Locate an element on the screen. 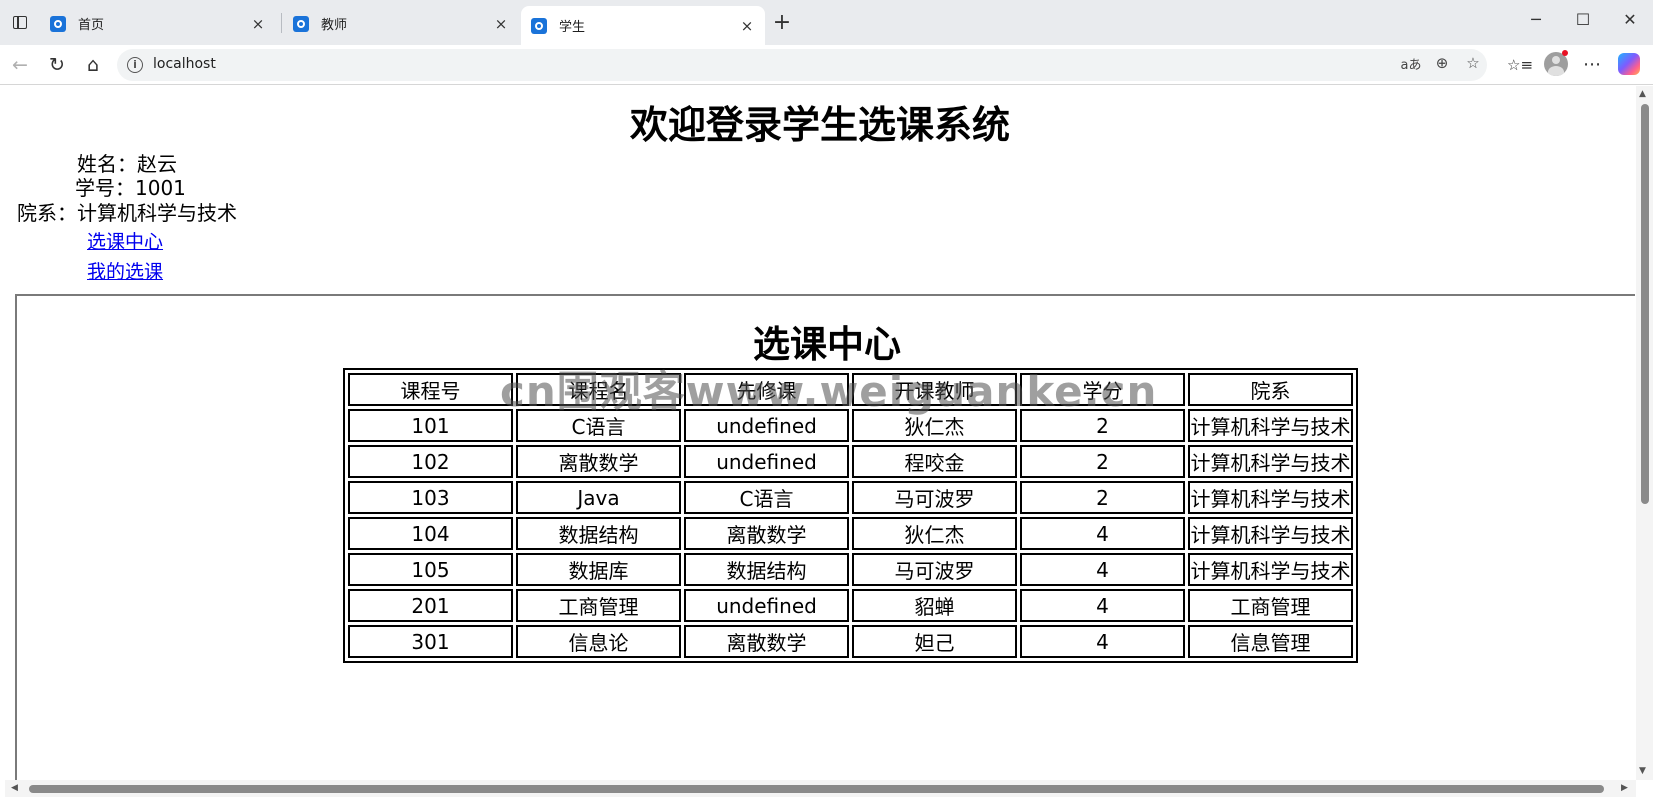 The image size is (1653, 797). horizontal-scrollbar: ◀ ▶ is located at coordinates (820, 788).